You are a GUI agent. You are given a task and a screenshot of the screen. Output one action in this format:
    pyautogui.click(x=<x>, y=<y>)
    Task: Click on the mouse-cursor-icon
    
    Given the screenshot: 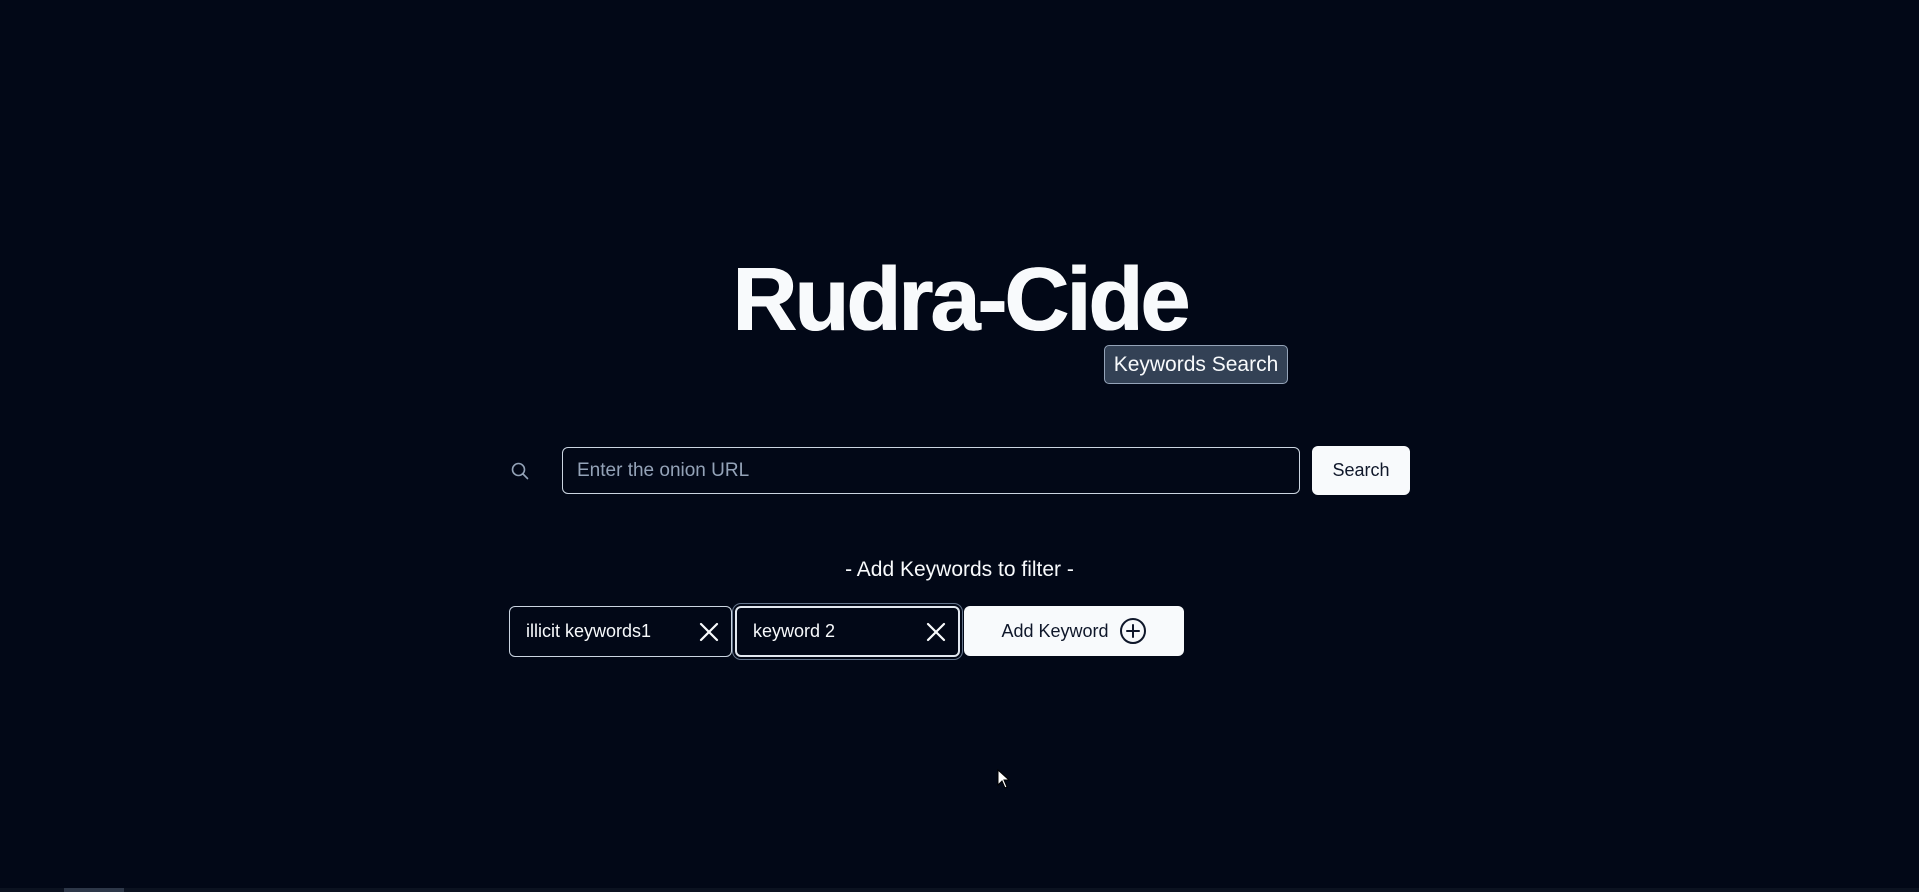 What is the action you would take?
    pyautogui.click(x=1004, y=779)
    